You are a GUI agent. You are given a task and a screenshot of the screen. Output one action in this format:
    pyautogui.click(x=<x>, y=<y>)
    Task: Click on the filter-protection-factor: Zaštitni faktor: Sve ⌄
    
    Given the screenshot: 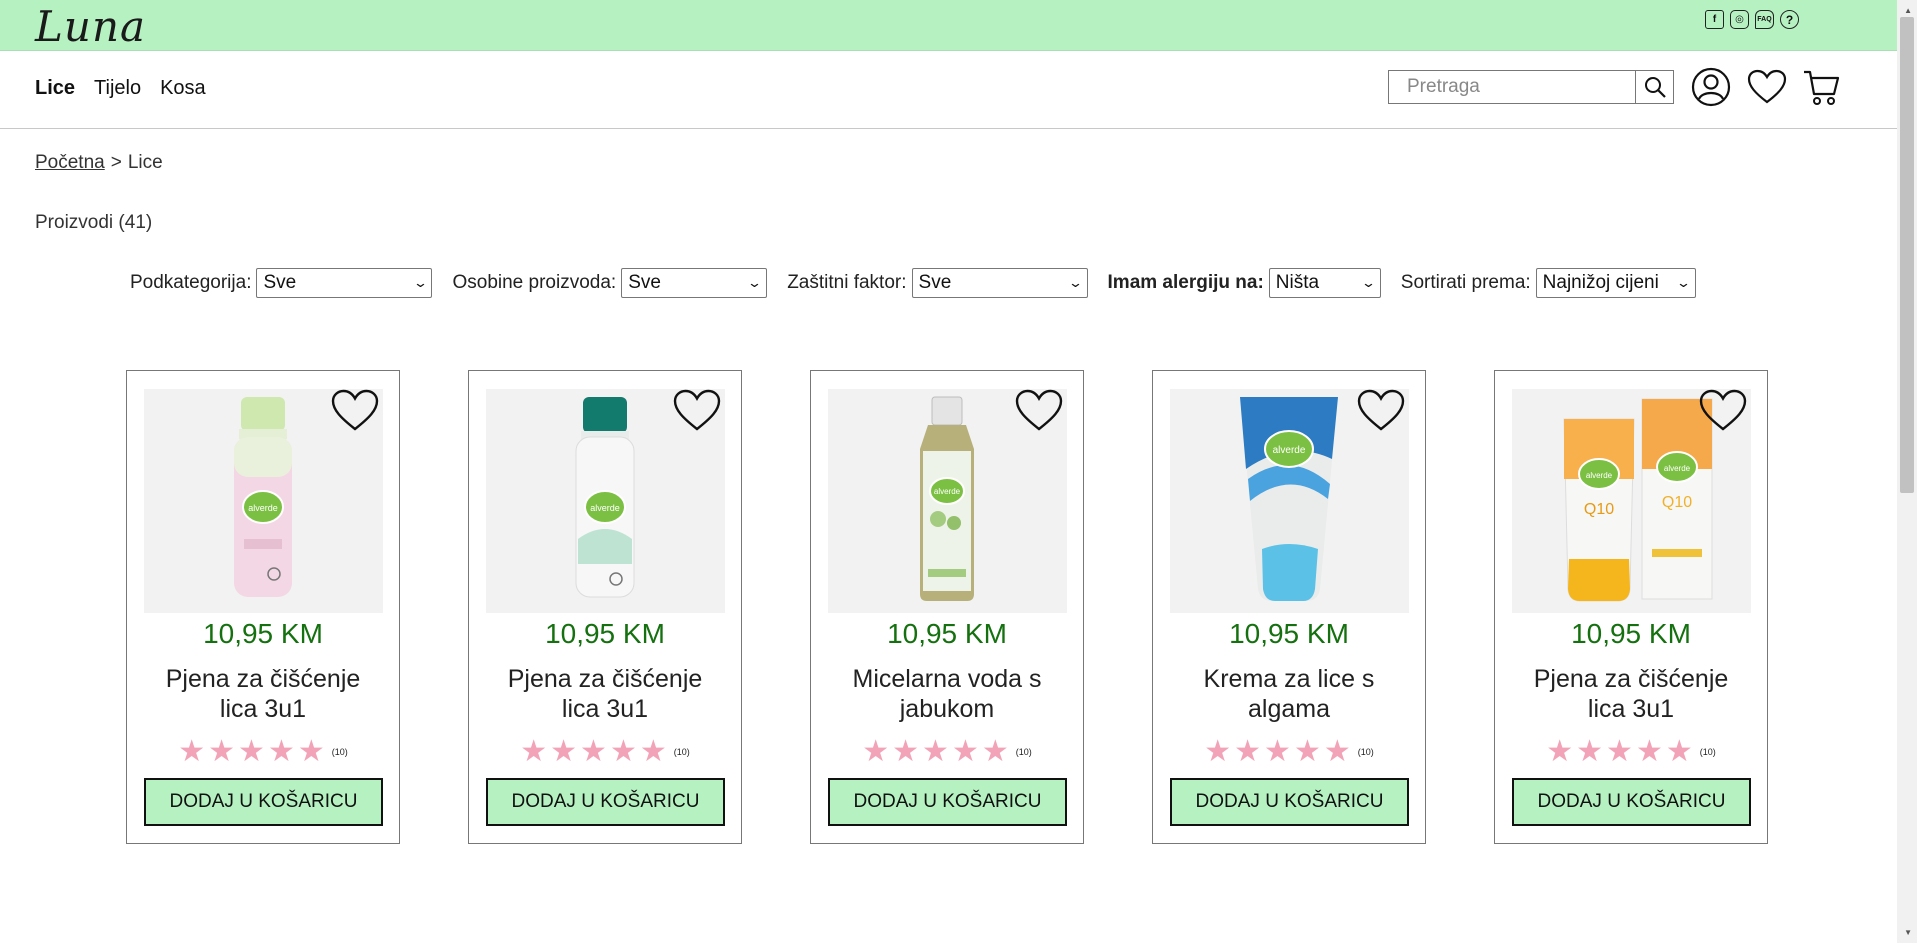 What is the action you would take?
    pyautogui.click(x=937, y=283)
    